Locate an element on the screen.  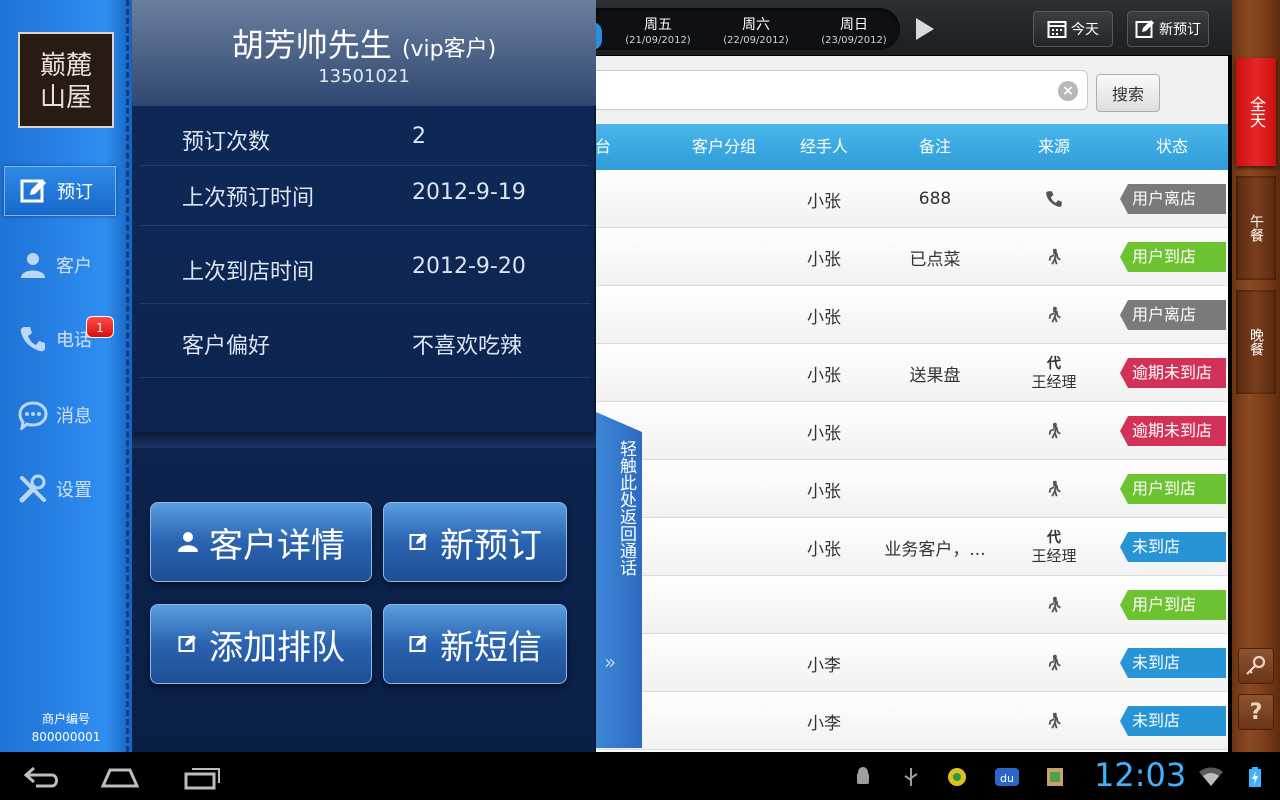
du-app-icon: du is located at coordinates (1007, 777).